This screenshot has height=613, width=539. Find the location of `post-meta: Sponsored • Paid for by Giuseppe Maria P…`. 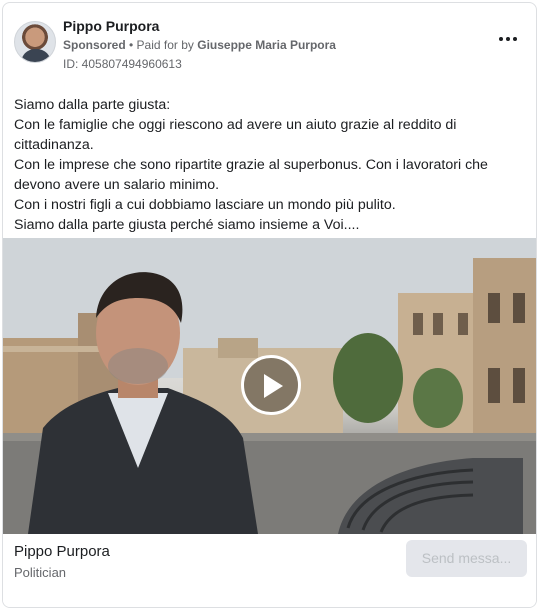

post-meta: Sponsored • Paid for by Giuseppe Maria P… is located at coordinates (199, 45).